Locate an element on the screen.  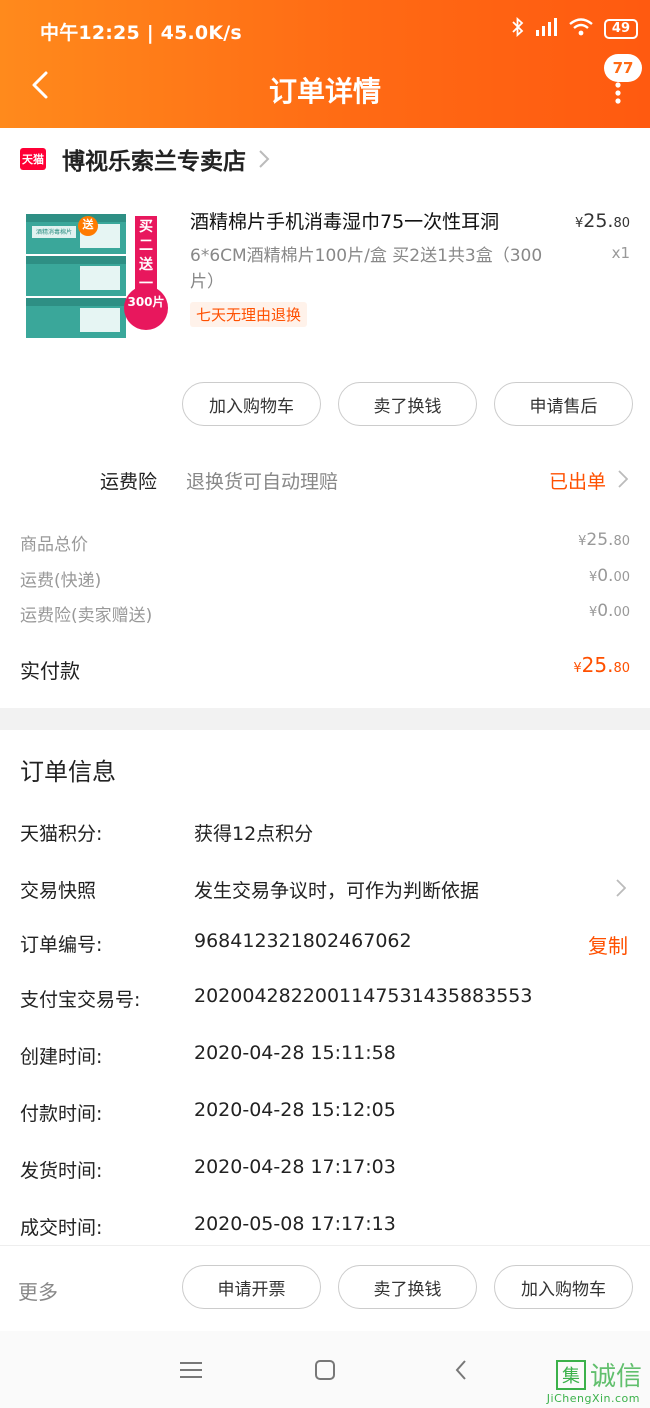
paid-time-value: 2020-04-28 15:12:05 is located at coordinates (295, 1110).